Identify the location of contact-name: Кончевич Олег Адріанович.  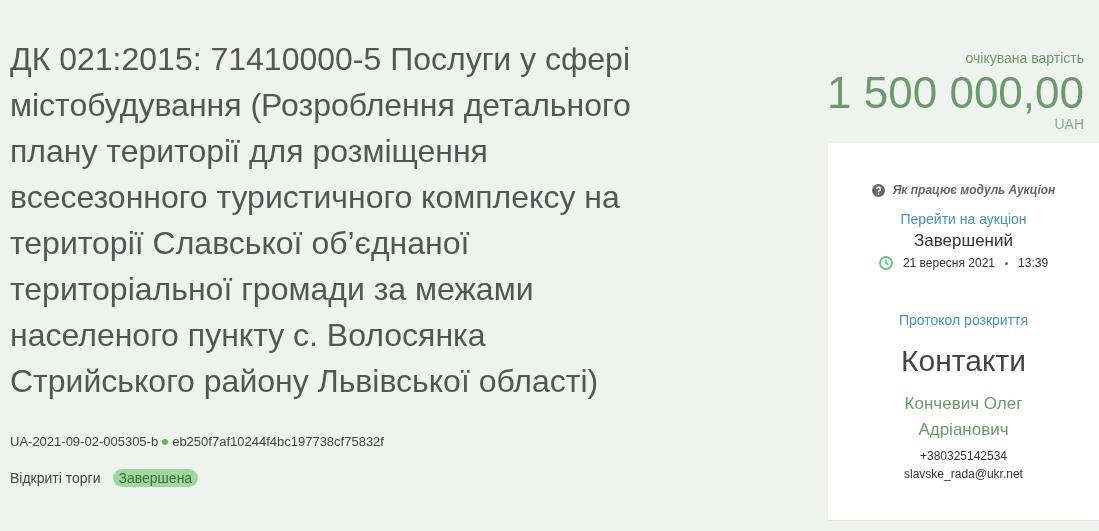
(963, 417).